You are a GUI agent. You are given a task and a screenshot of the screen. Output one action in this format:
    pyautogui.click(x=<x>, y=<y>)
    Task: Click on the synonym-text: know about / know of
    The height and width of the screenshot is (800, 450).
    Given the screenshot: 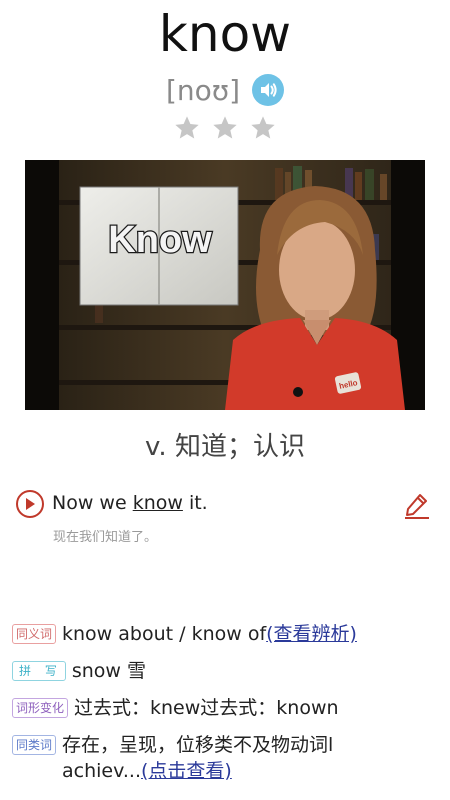 What is the action you would take?
    pyautogui.click(x=164, y=634)
    